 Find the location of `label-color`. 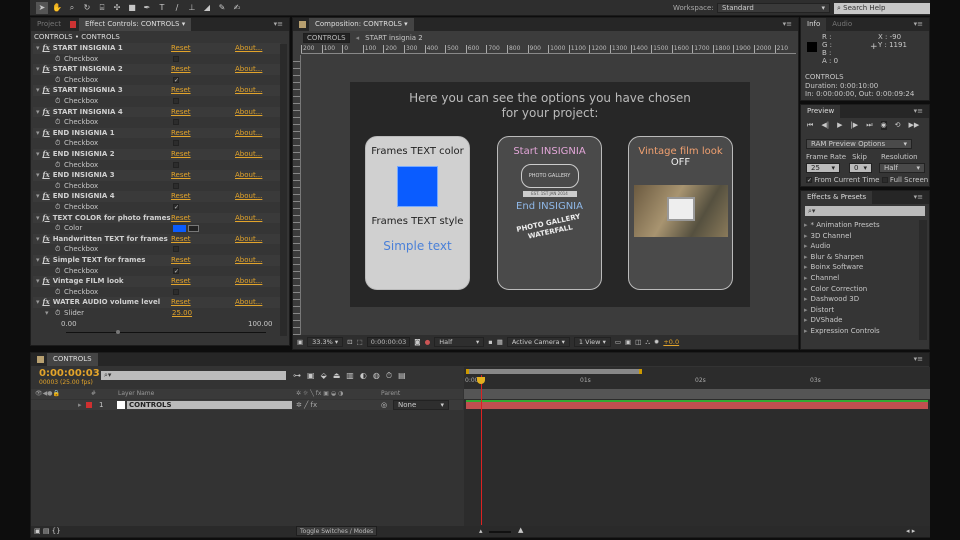

label-color is located at coordinates (89, 405).